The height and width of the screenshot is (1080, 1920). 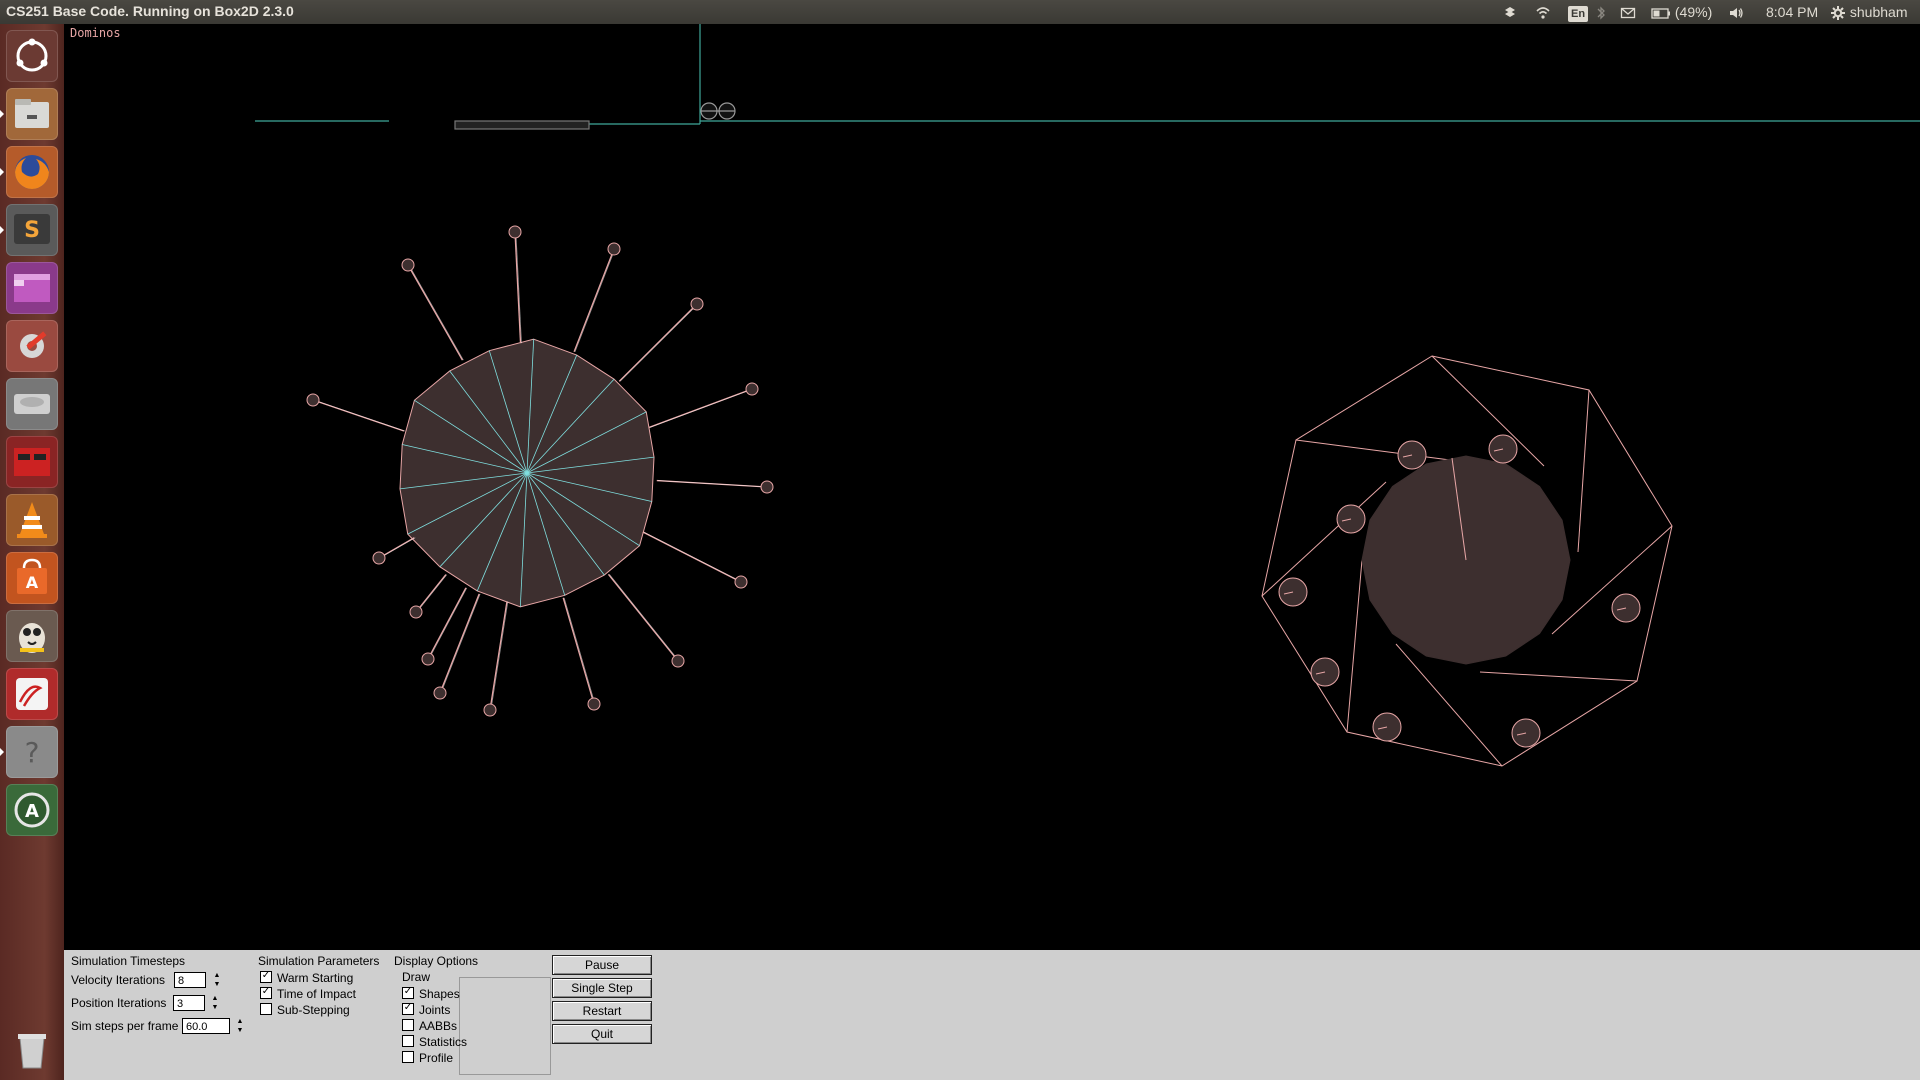 What do you see at coordinates (1792, 12) in the screenshot?
I see `clock: 8:04 PM` at bounding box center [1792, 12].